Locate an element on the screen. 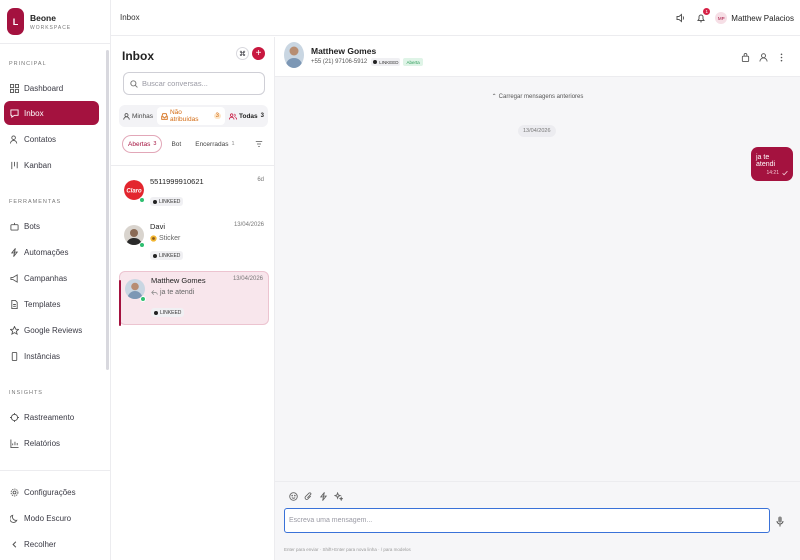  bag-icon is located at coordinates (745, 57).